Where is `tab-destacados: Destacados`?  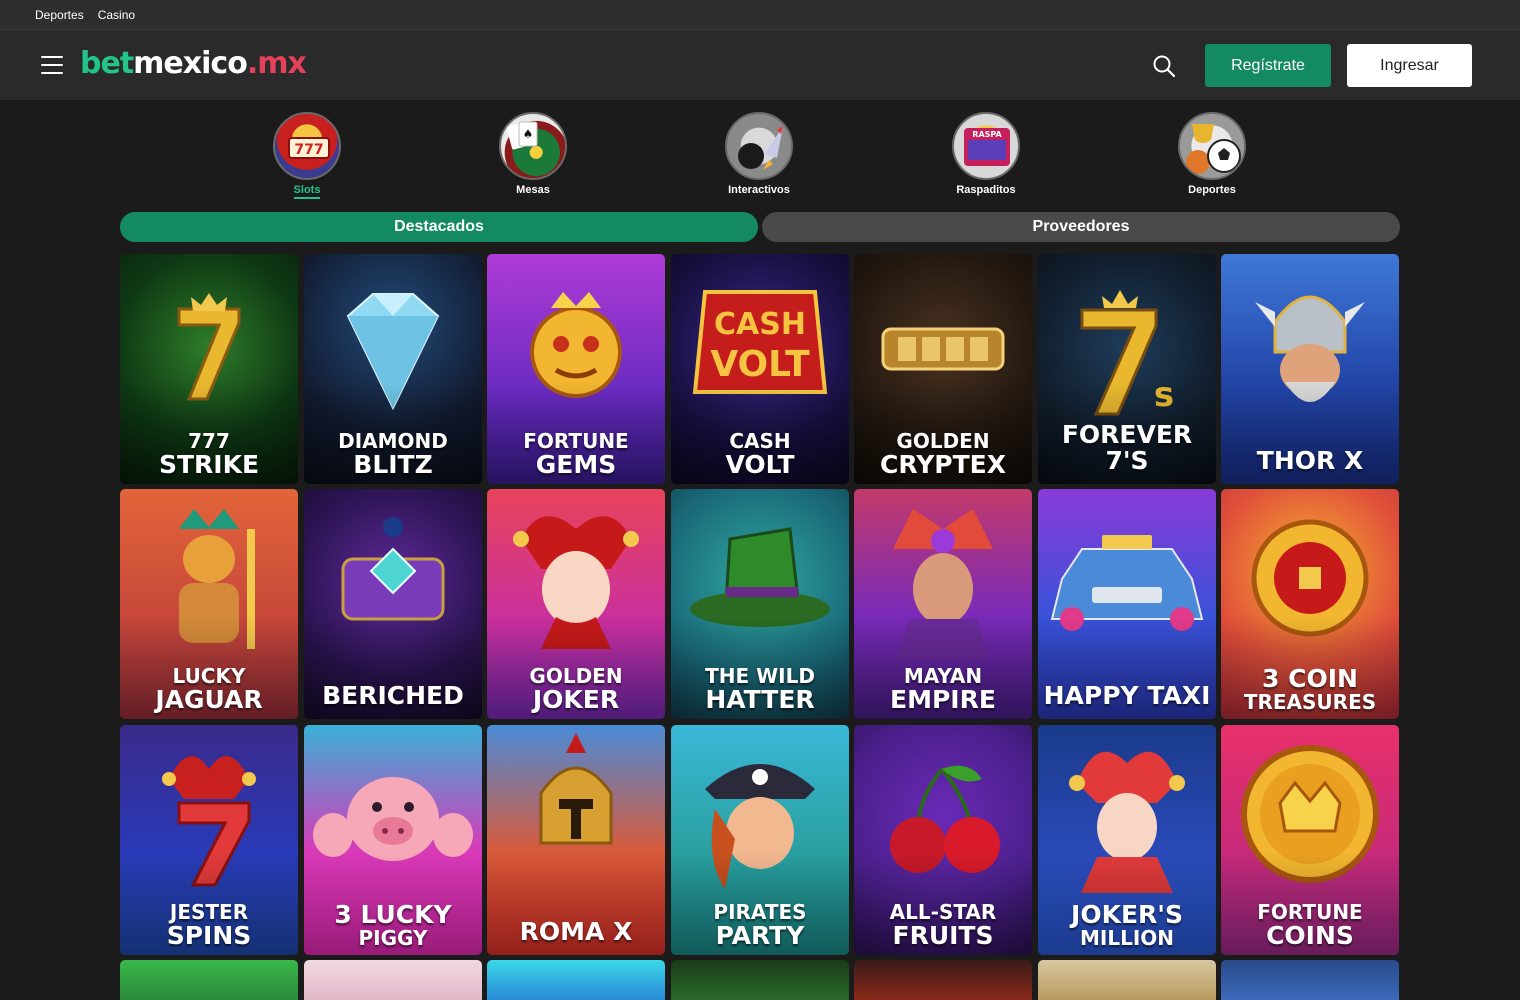
tab-destacados: Destacados is located at coordinates (439, 227).